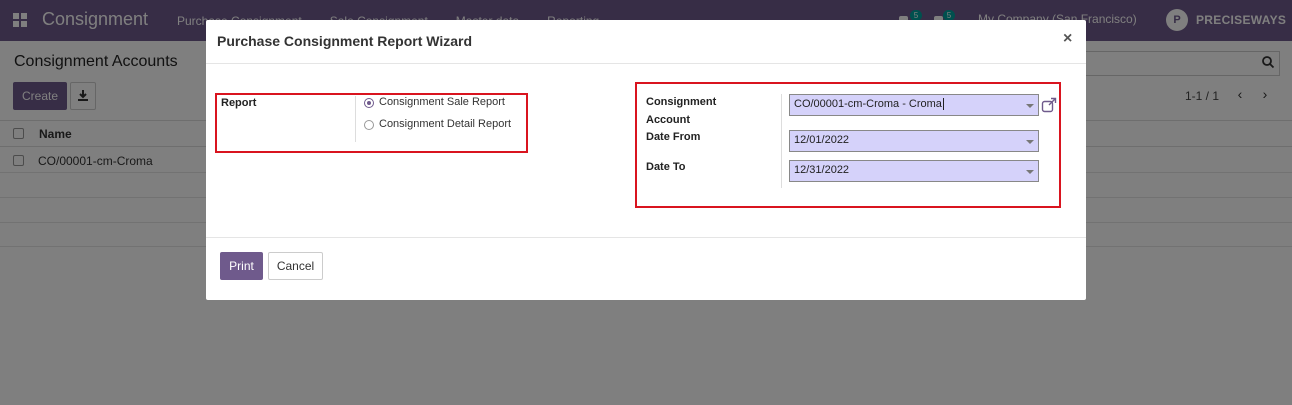 This screenshot has width=1292, height=405. Describe the element at coordinates (445, 124) in the screenshot. I see `radio-label-detail-report: Consignment Detail Report` at that location.